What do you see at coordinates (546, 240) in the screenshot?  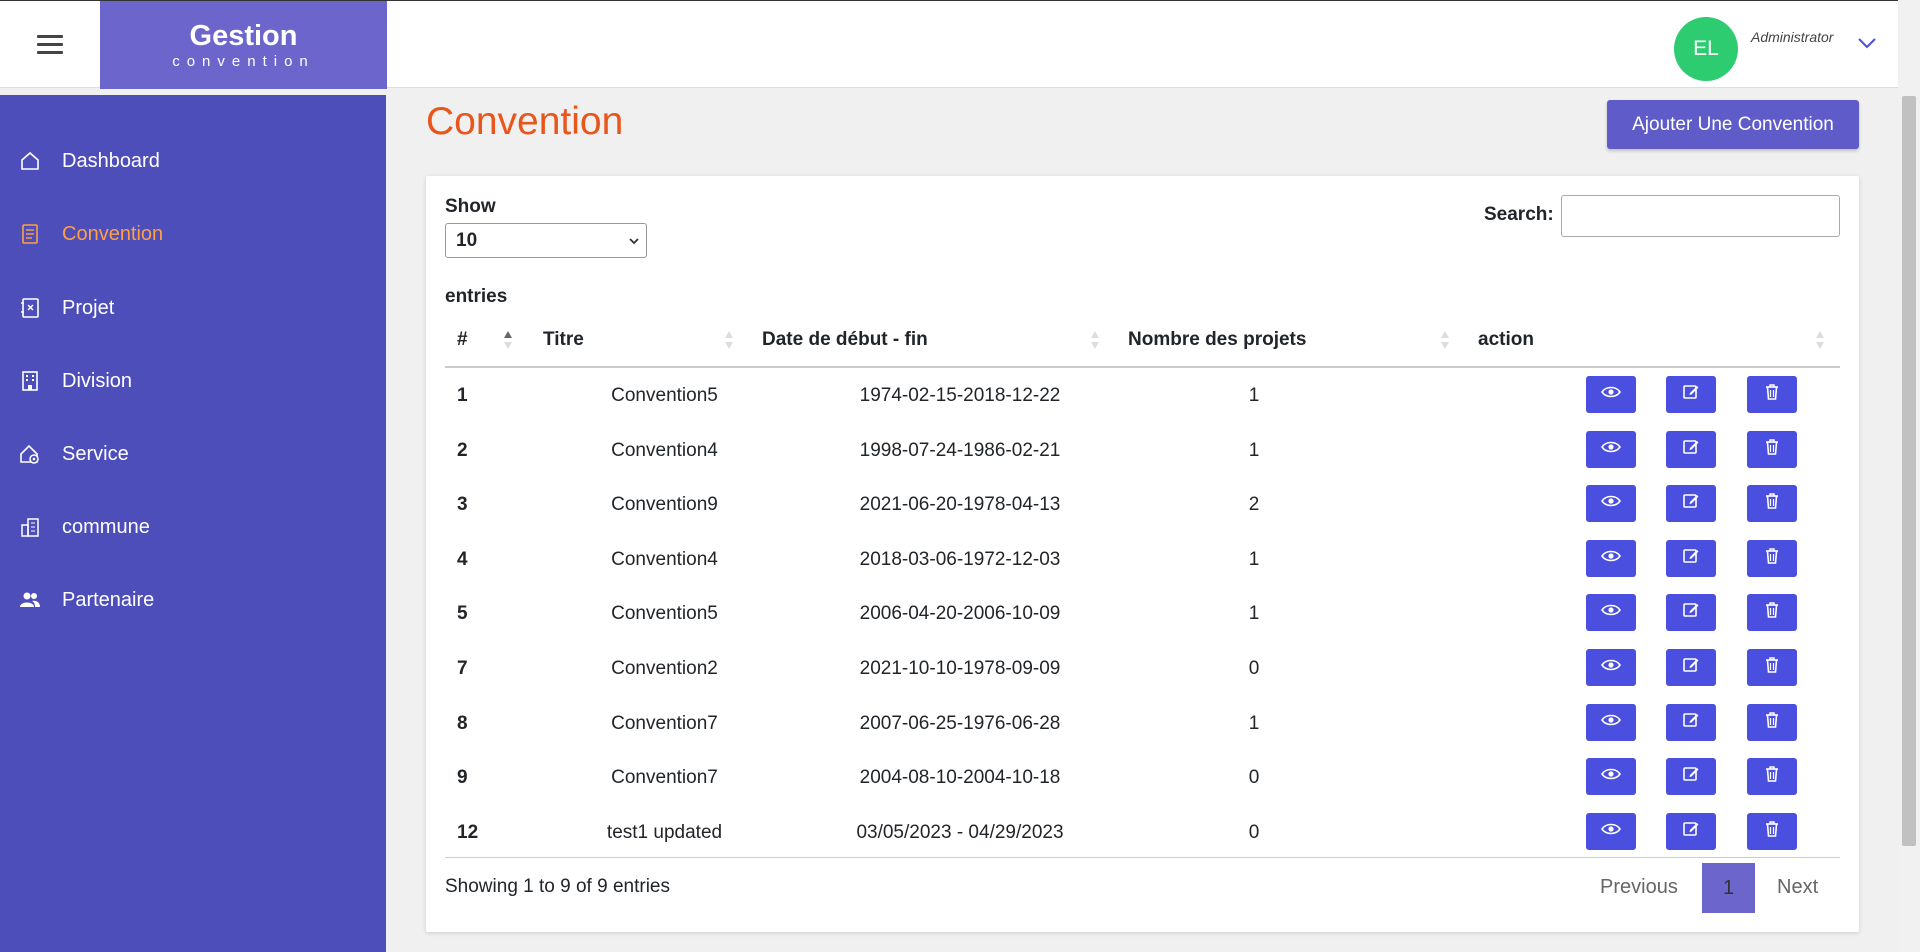 I see `entries-per-page-select: 10` at bounding box center [546, 240].